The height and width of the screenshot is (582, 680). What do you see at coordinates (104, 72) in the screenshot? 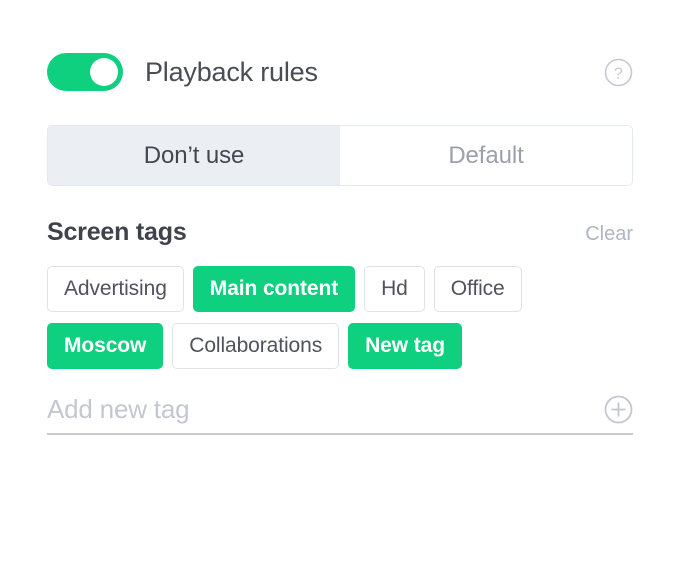
I see `toggle-knob` at bounding box center [104, 72].